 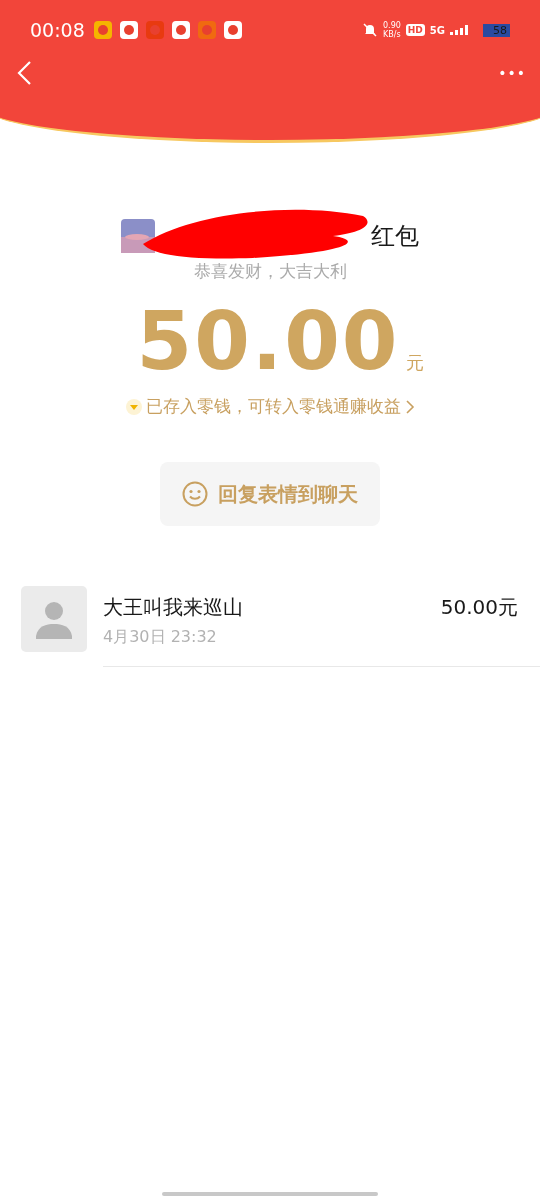 What do you see at coordinates (270, 494) in the screenshot?
I see `reply-sticker-button: 回复表情到聊天` at bounding box center [270, 494].